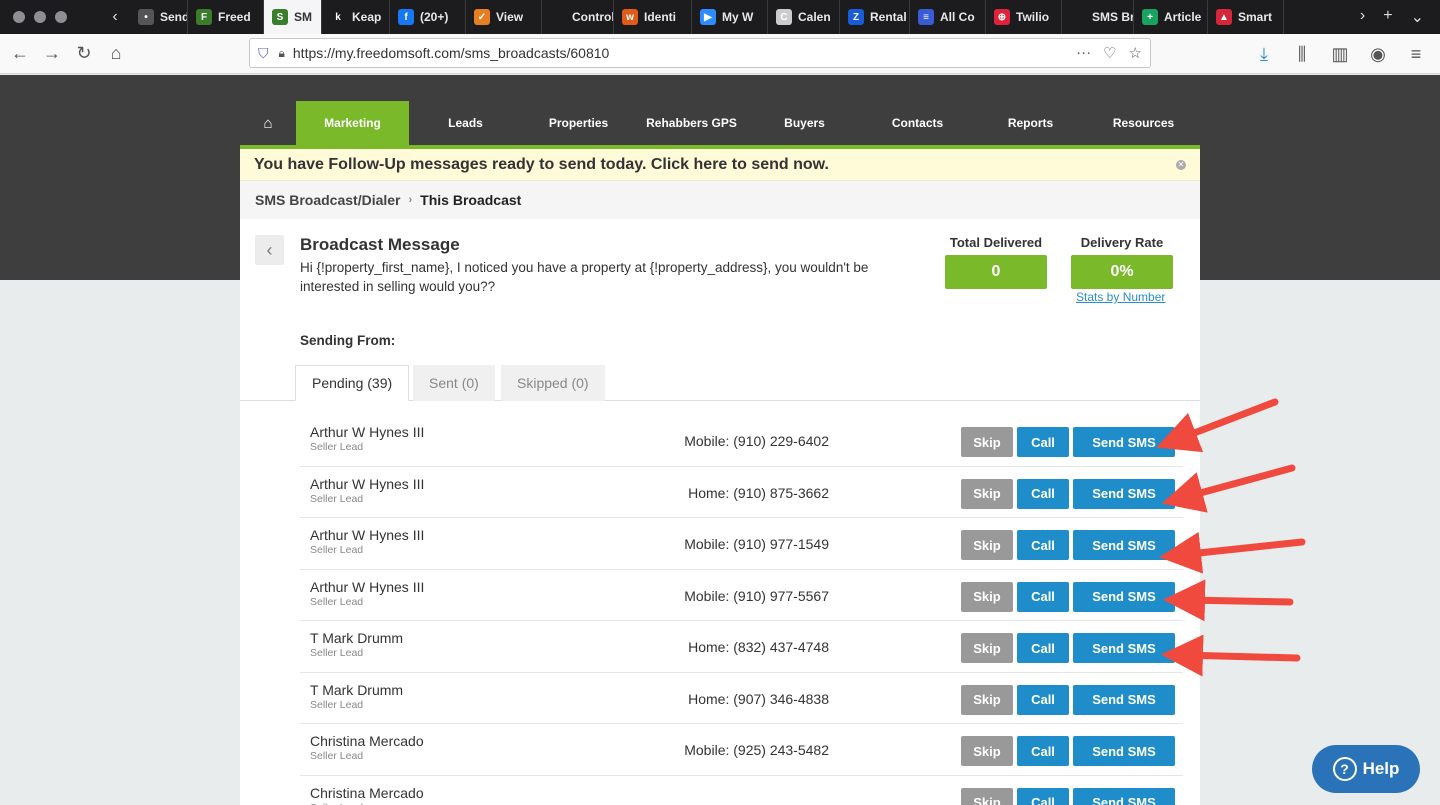 The image size is (1440, 805). What do you see at coordinates (226, 17) in the screenshot?
I see `browser-tab: F Freed` at bounding box center [226, 17].